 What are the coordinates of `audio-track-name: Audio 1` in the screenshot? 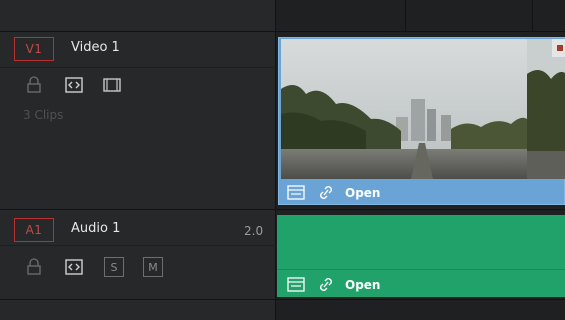 It's located at (95, 228).